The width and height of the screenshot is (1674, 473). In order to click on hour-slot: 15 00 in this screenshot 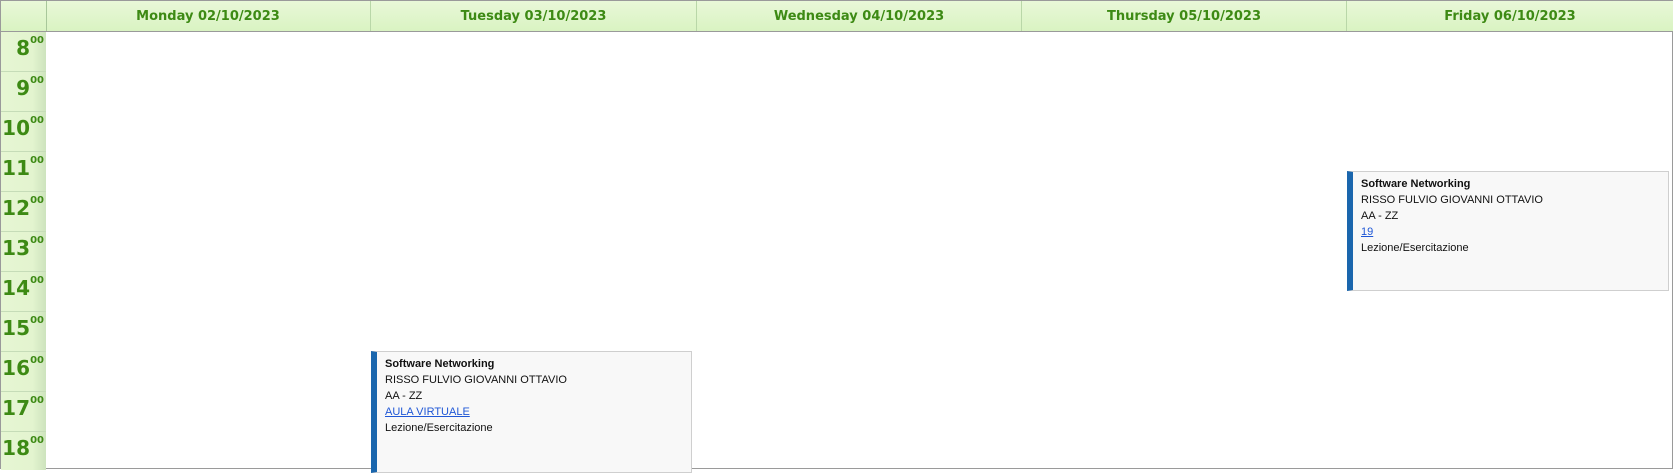, I will do `click(23, 332)`.